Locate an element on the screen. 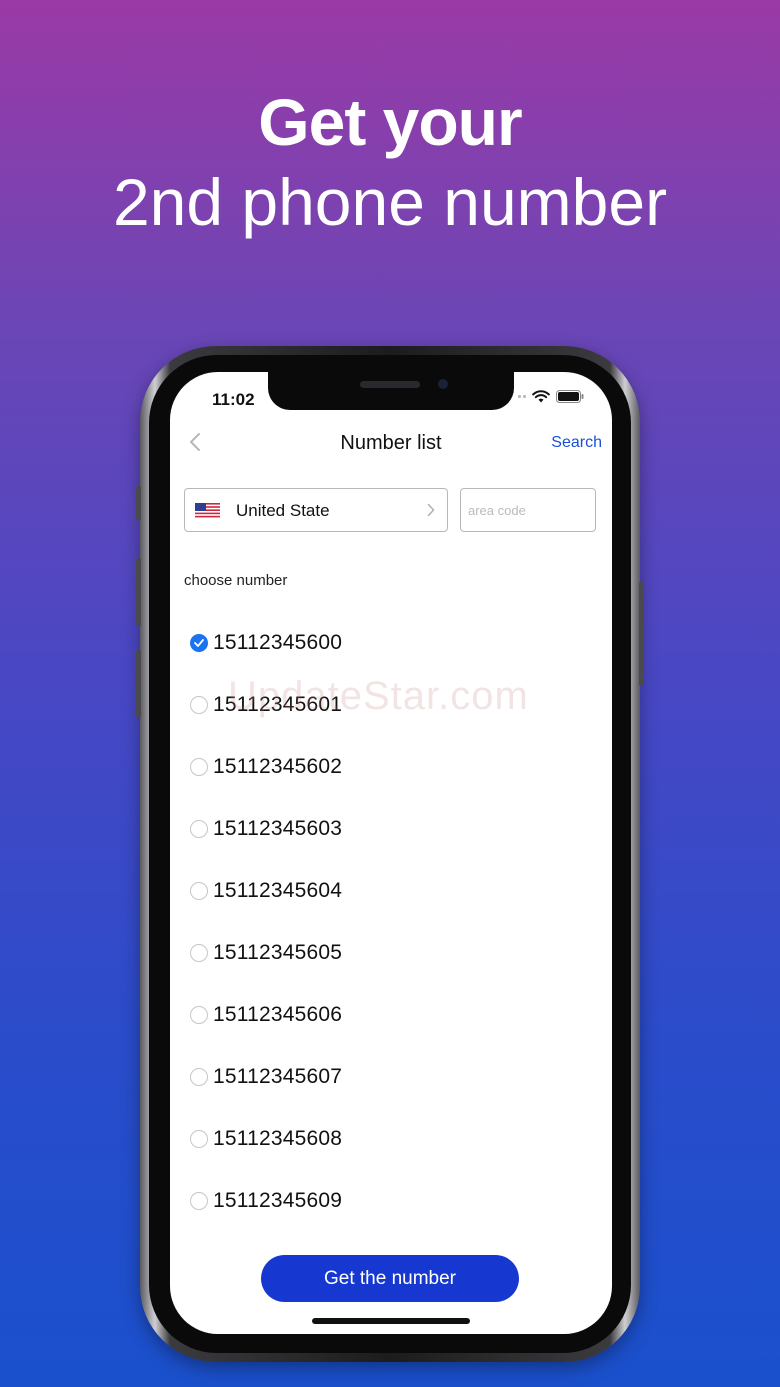 This screenshot has width=780, height=1387. power-button is located at coordinates (641, 634).